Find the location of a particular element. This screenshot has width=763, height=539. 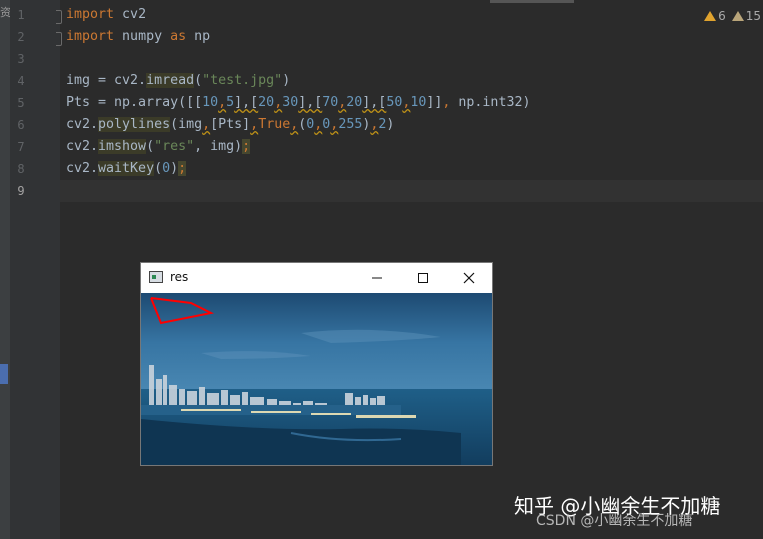

project-tool-strip: 资 is located at coordinates (5, 269).